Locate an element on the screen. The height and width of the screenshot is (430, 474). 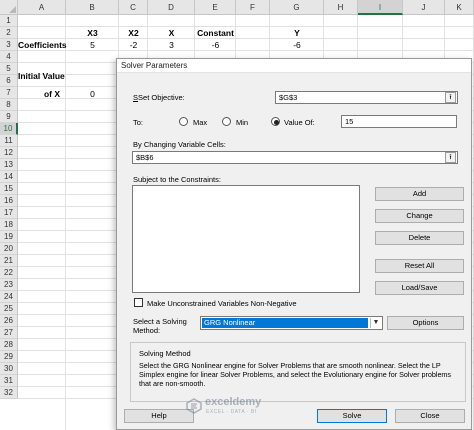
radio-value-of-label: Value Of: is located at coordinates (299, 122).